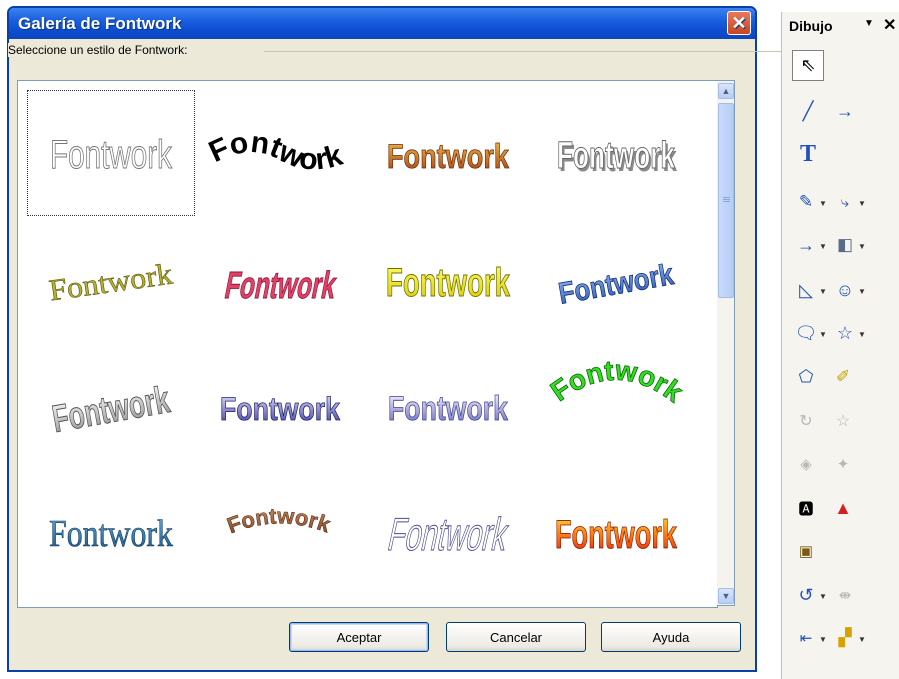 Image resolution: width=899 pixels, height=679 pixels. What do you see at coordinates (845, 595) in the screenshot?
I see `align-icon: ⇼` at bounding box center [845, 595].